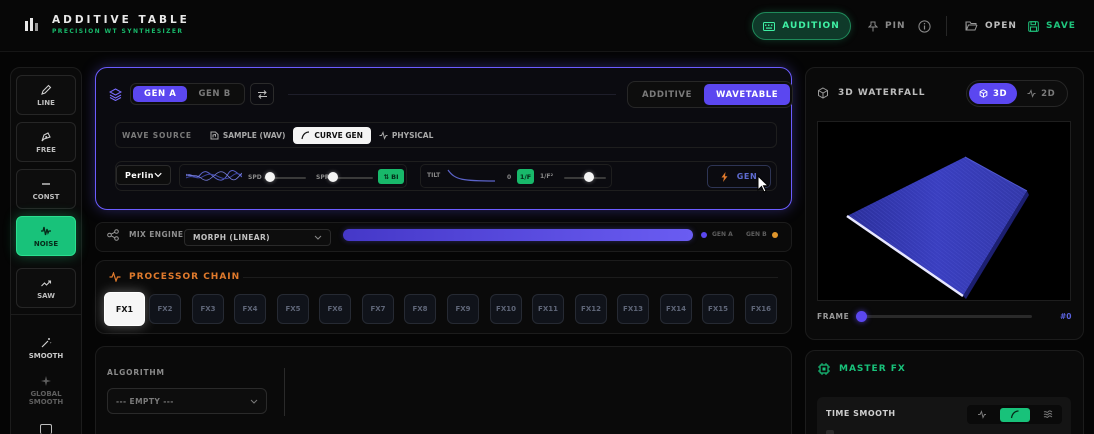 This screenshot has height=434, width=1094. Describe the element at coordinates (991, 26) in the screenshot. I see `open-button: OPEN` at that location.